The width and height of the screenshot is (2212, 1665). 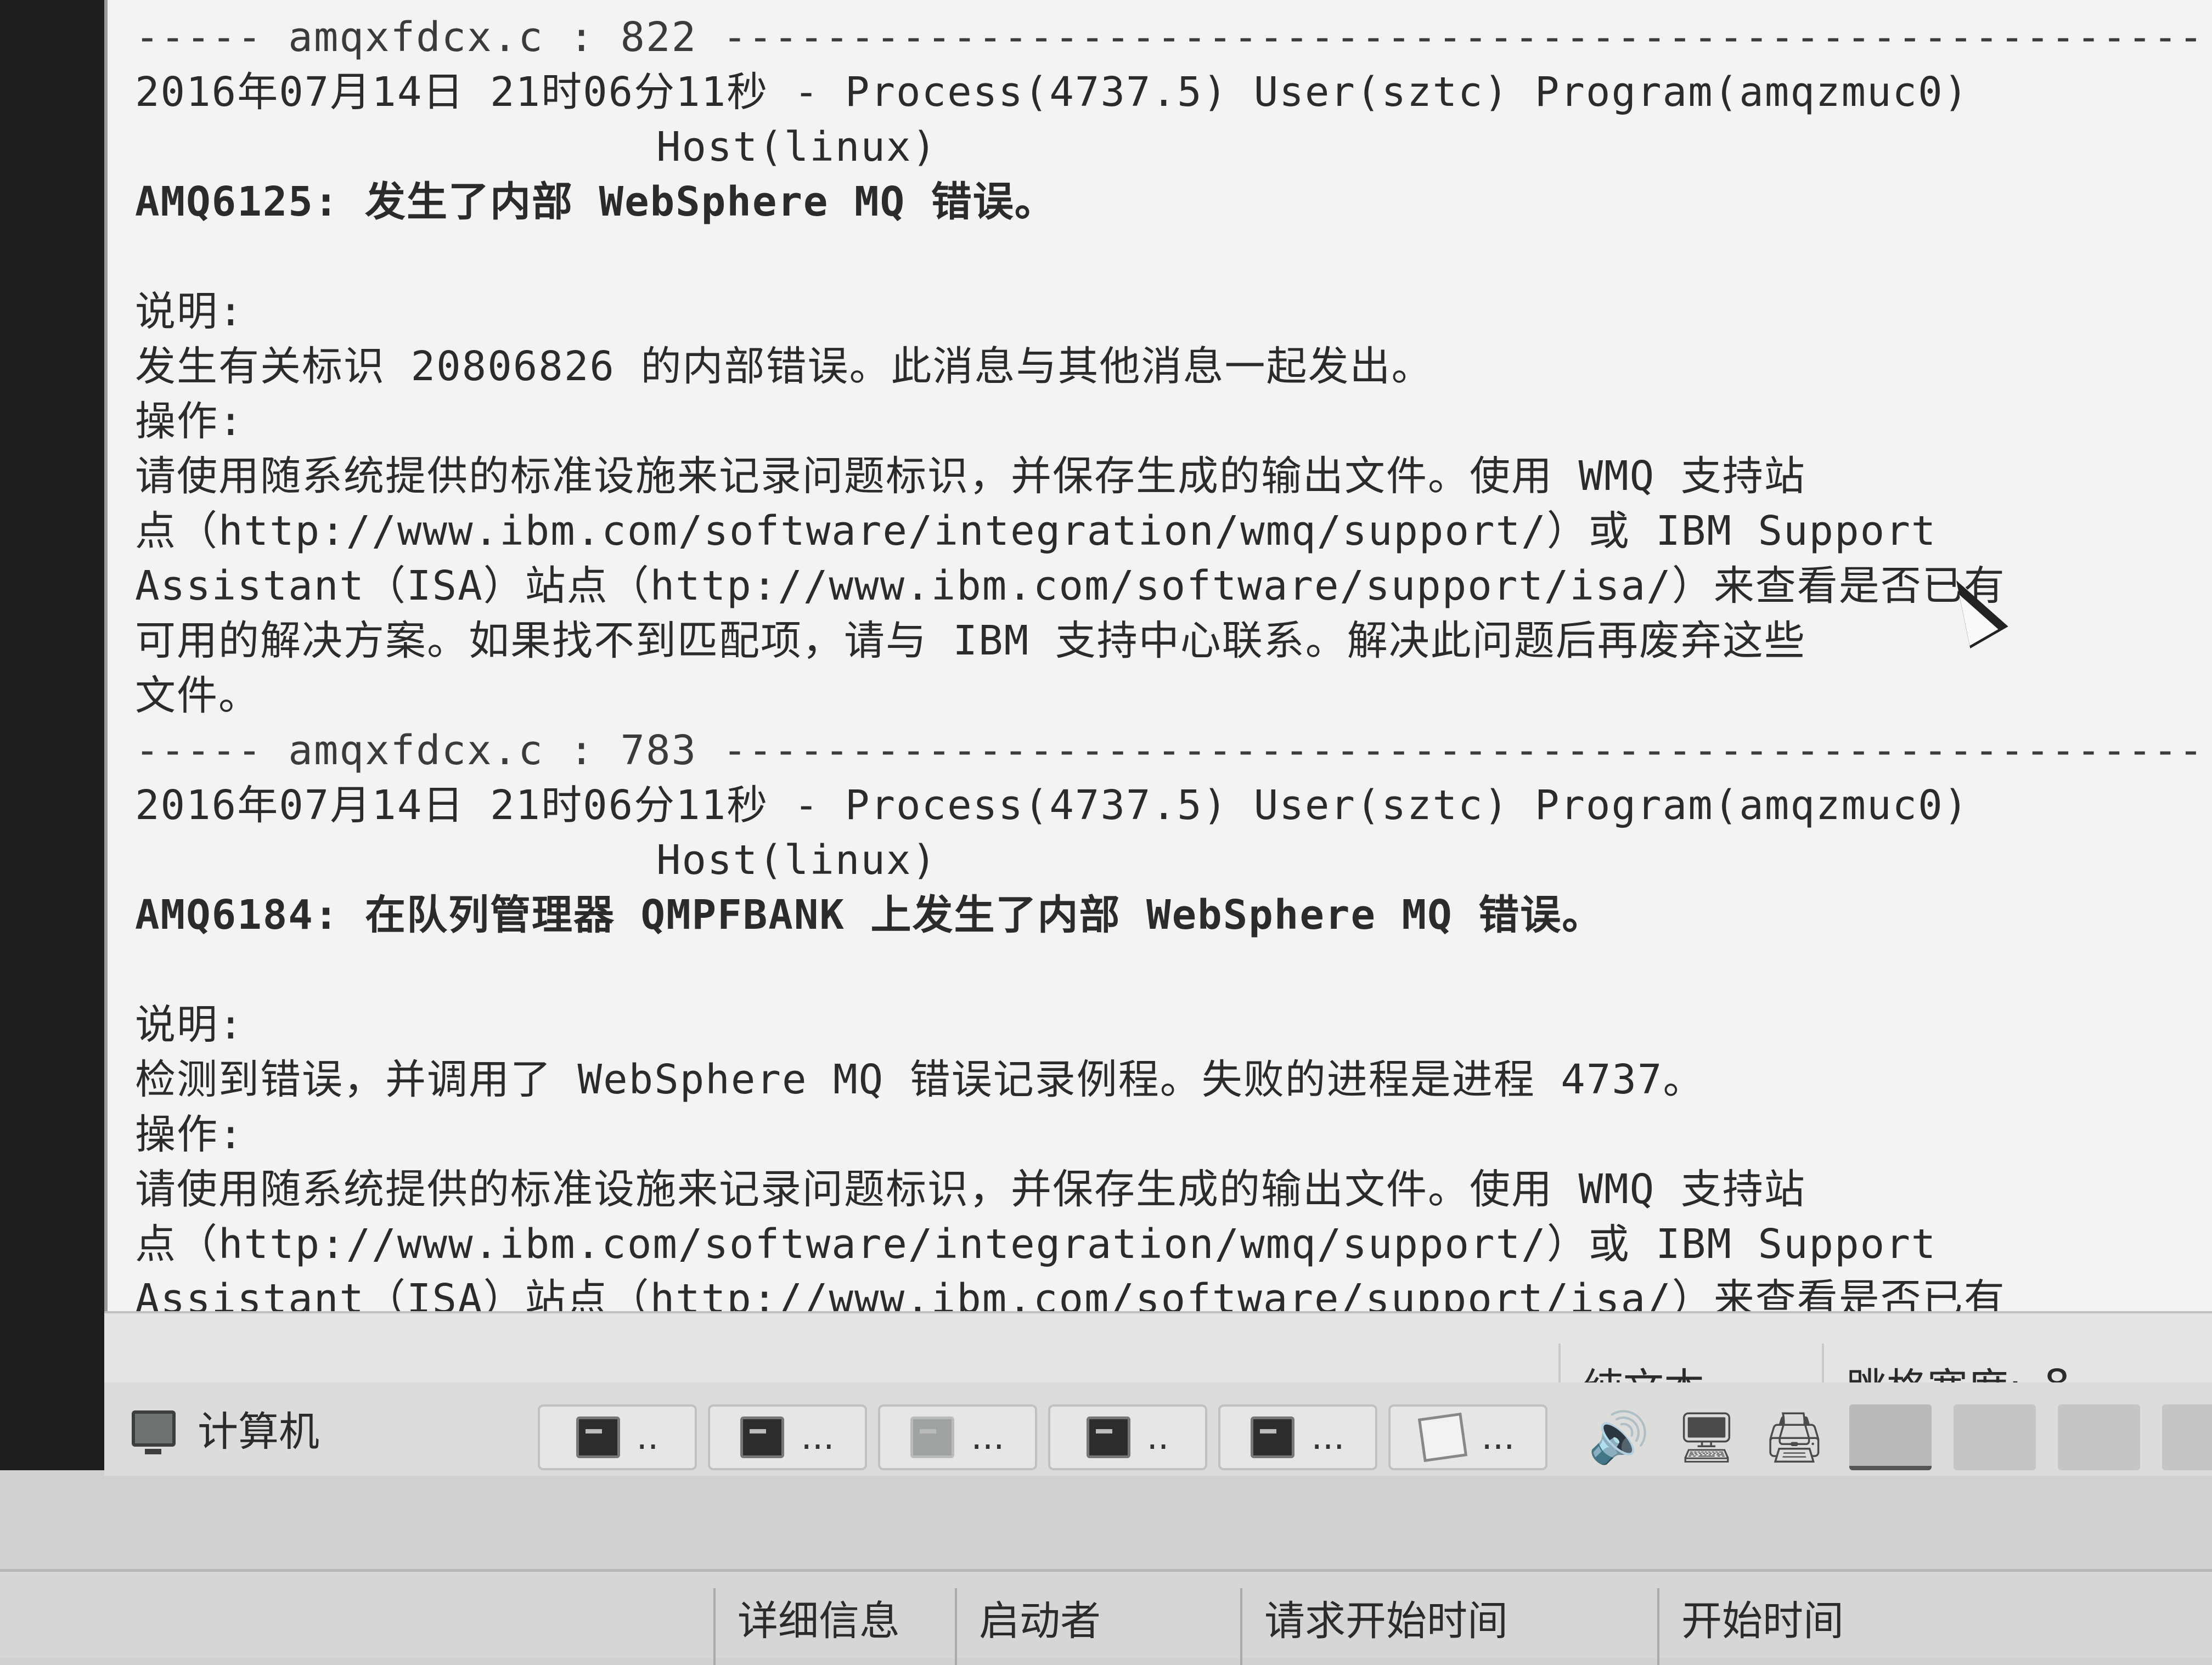 What do you see at coordinates (197, 695) in the screenshot?
I see `action-line: 文件。` at bounding box center [197, 695].